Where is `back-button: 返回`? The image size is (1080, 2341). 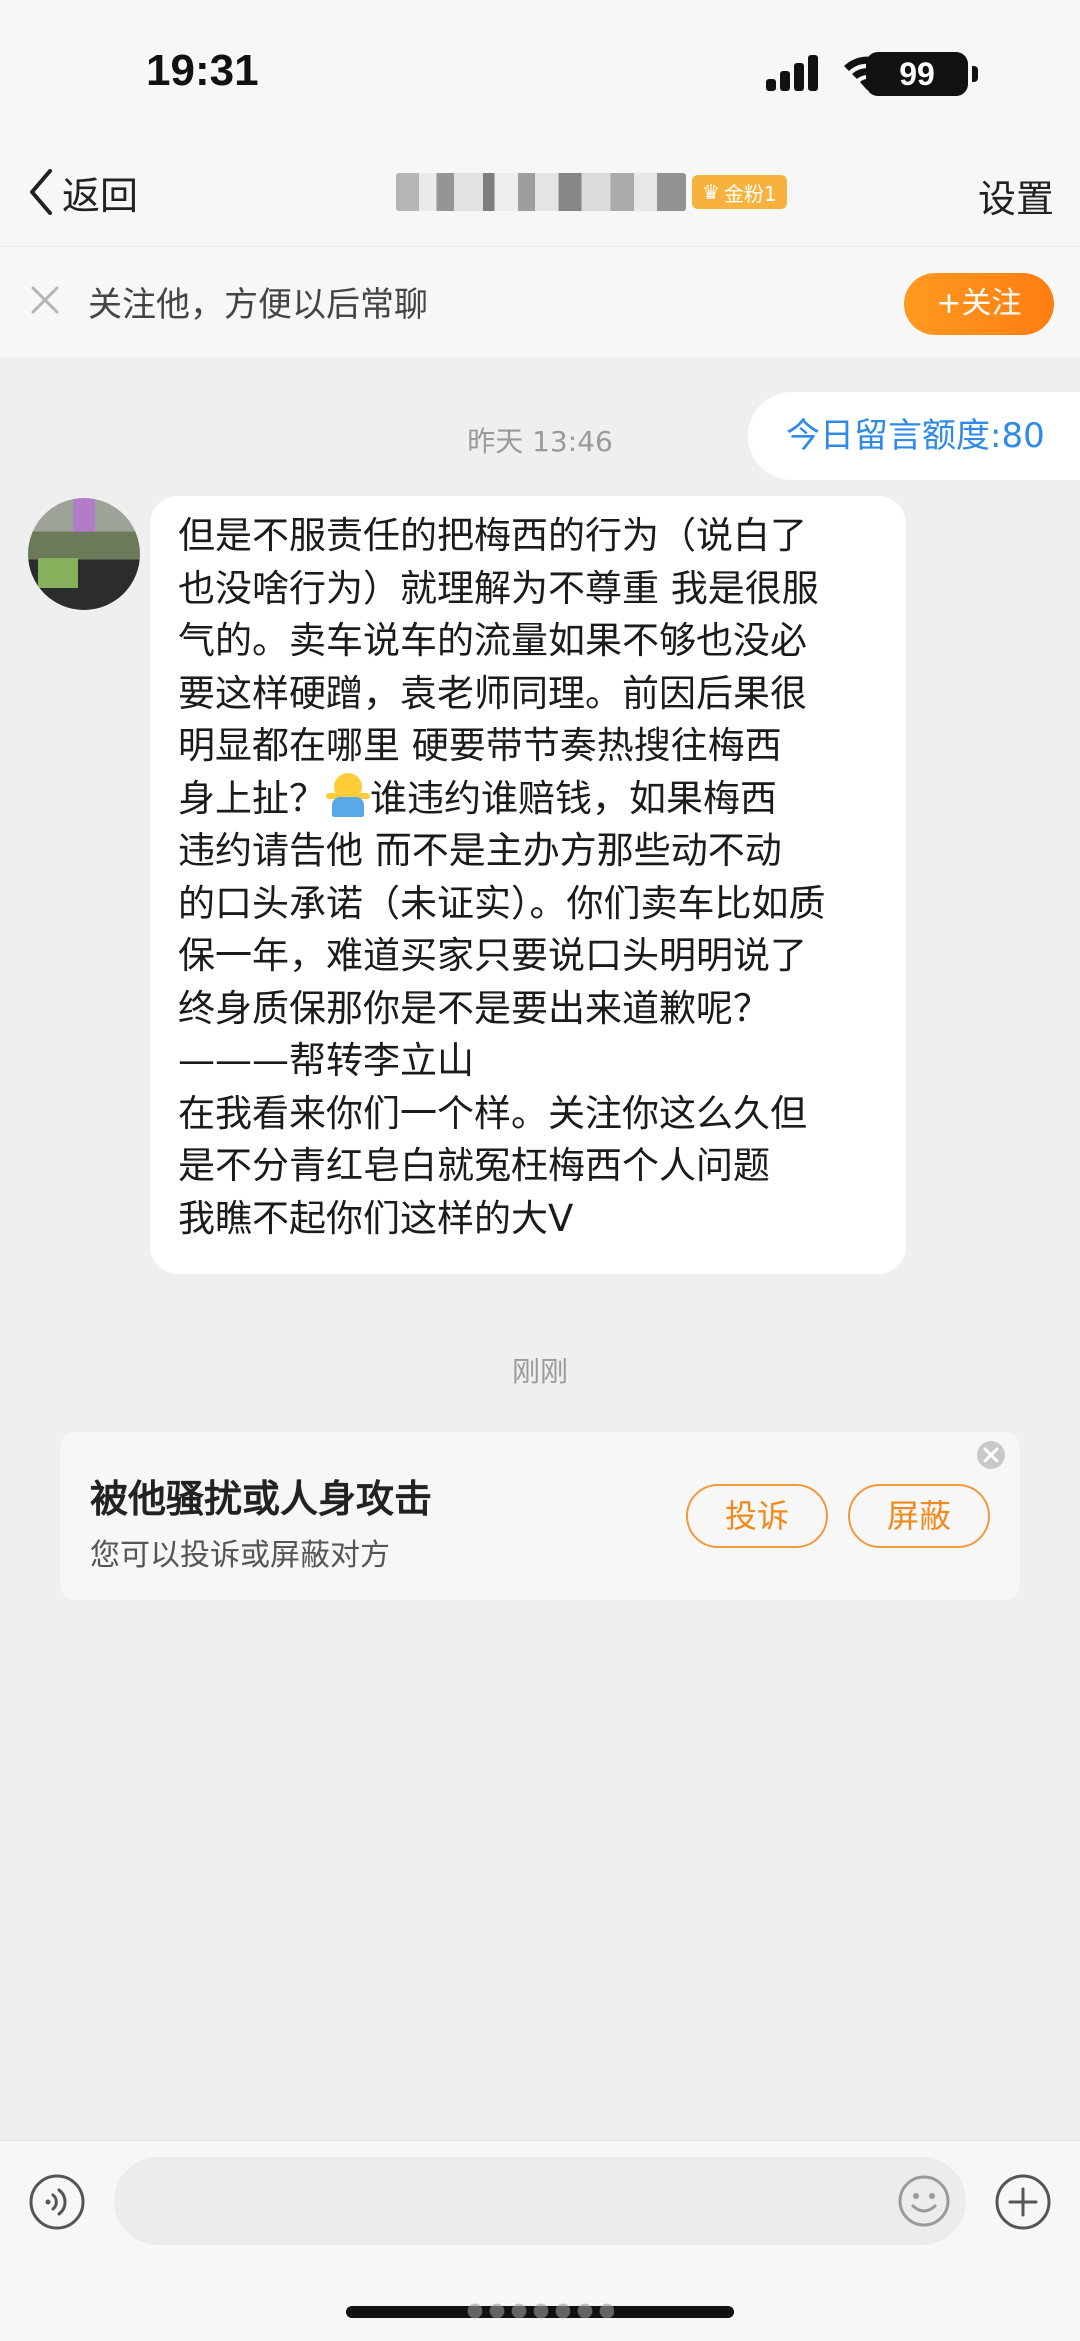
back-button: 返回 is located at coordinates (82, 192).